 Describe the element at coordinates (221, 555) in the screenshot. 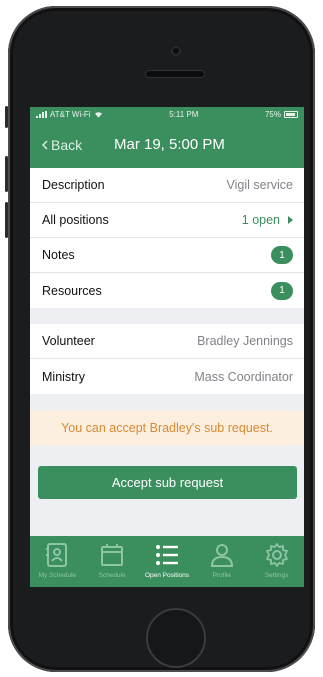

I see `person-icon` at that location.